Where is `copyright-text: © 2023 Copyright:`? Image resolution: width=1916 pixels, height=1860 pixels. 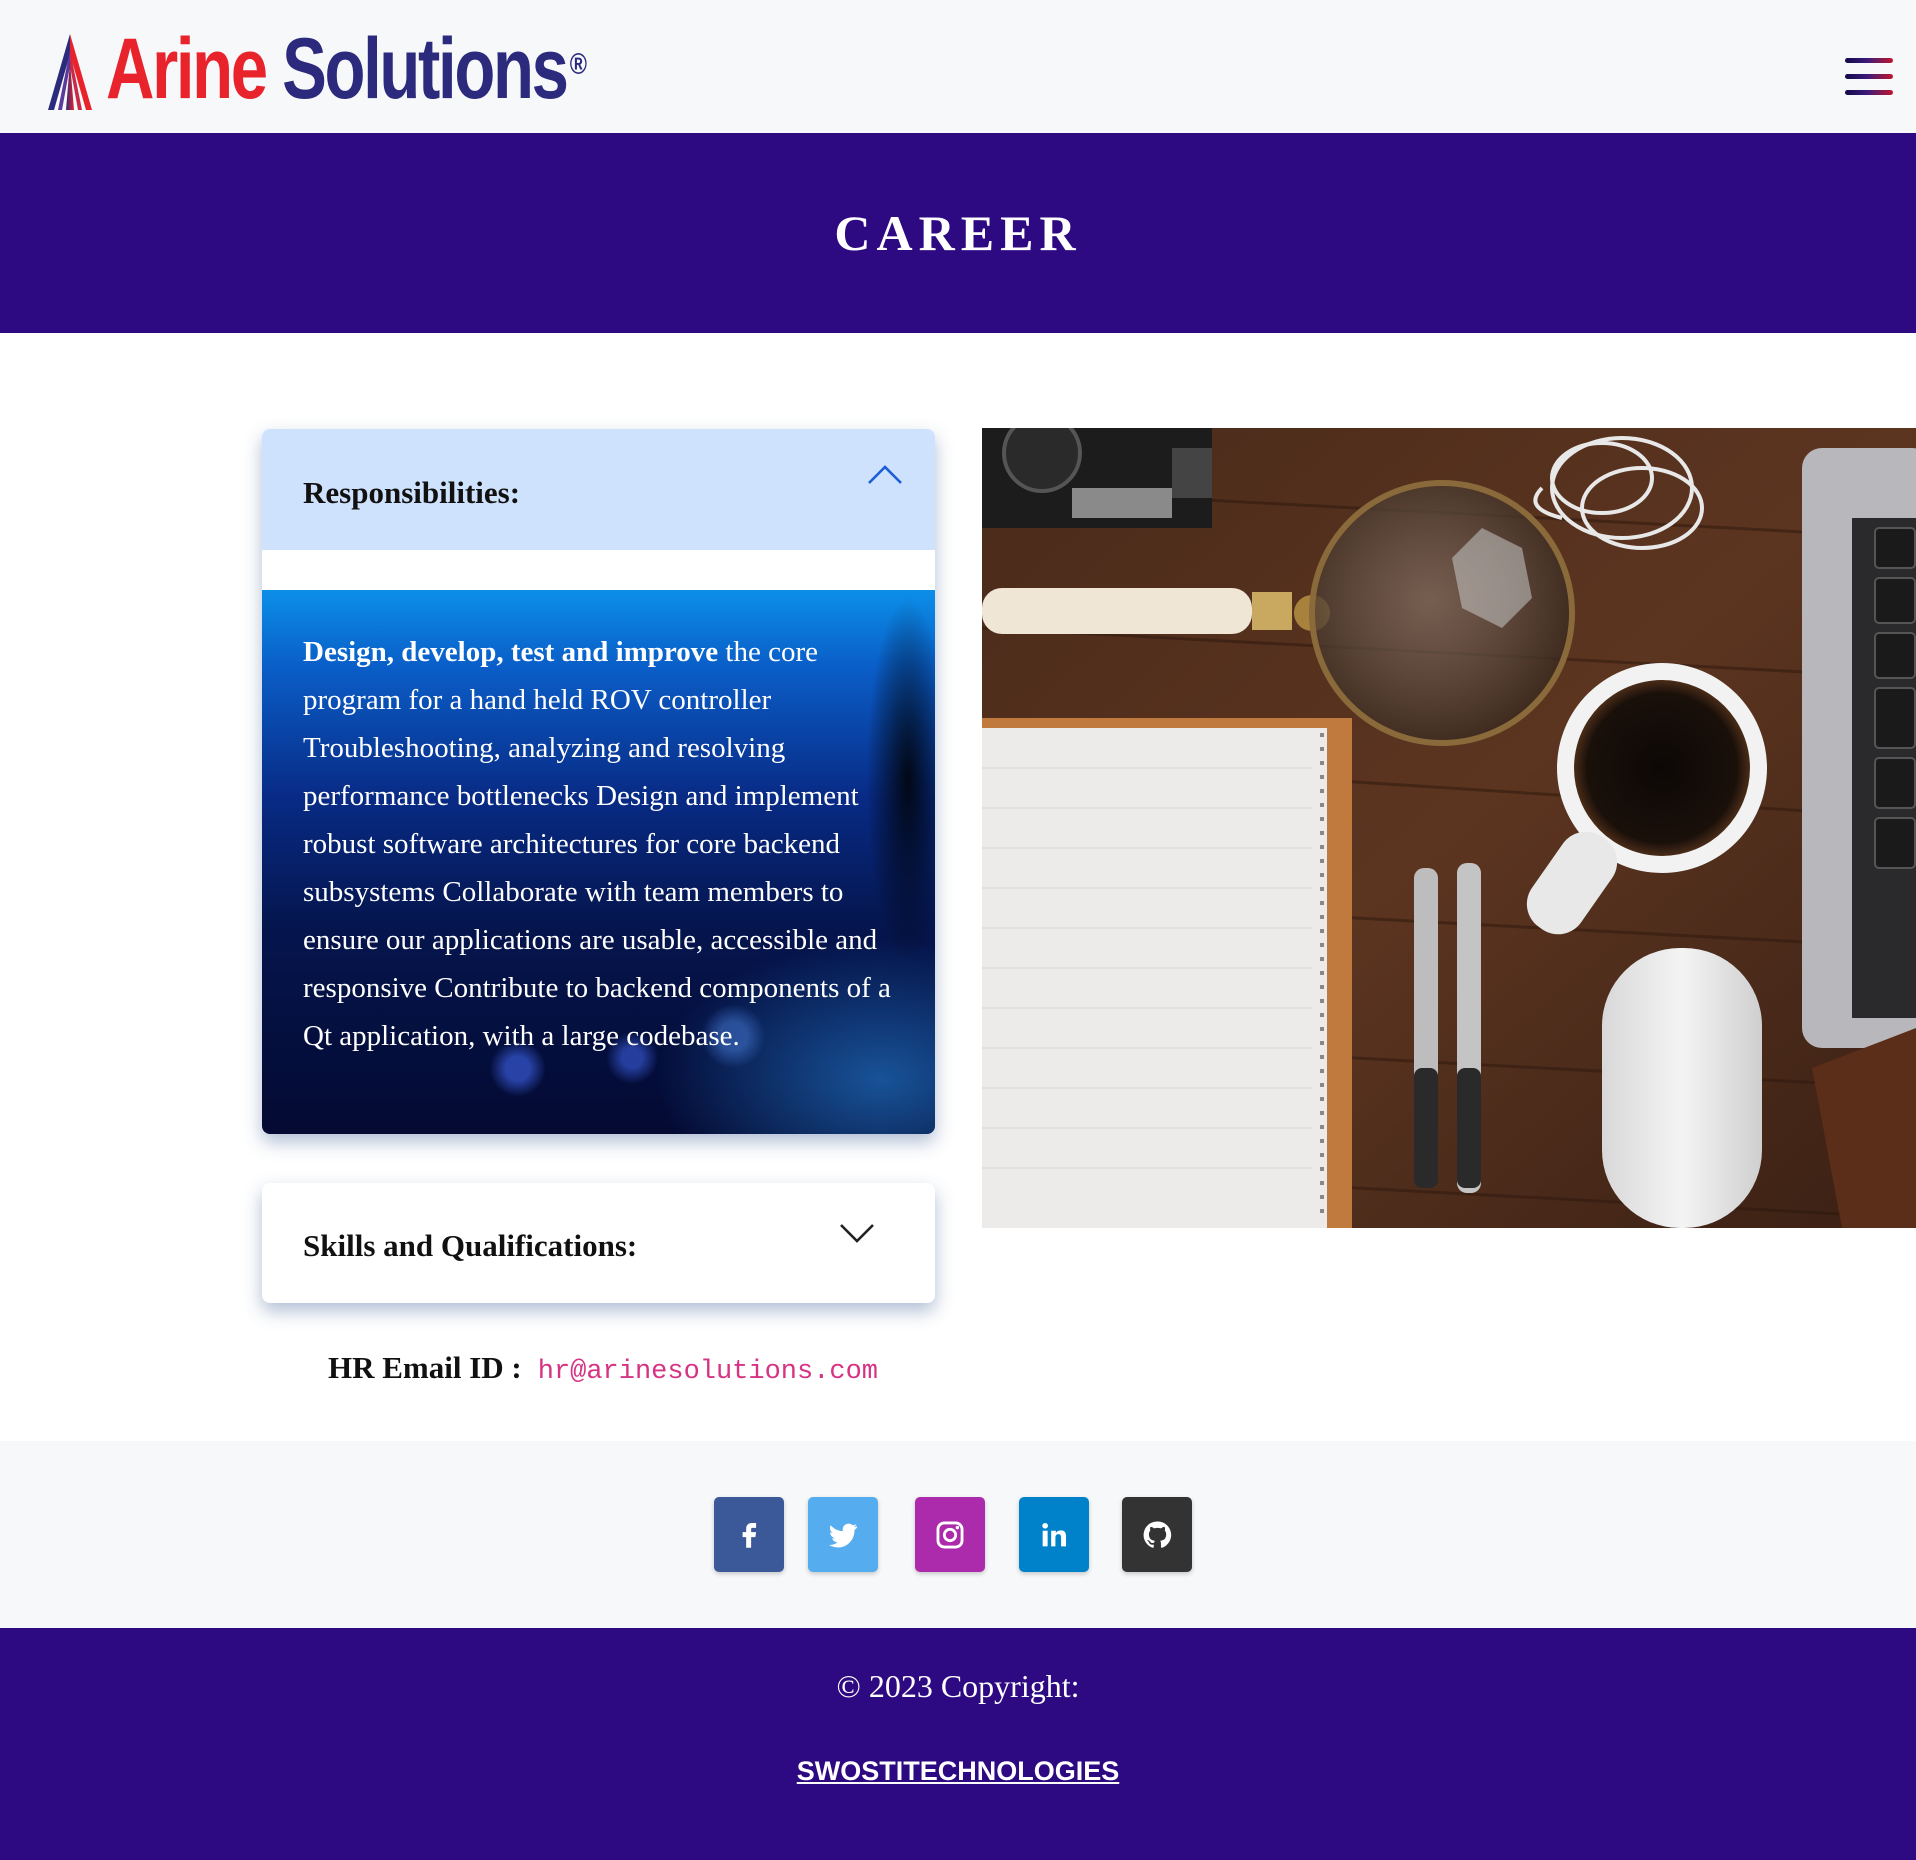
copyright-text: © 2023 Copyright: is located at coordinates (958, 1686).